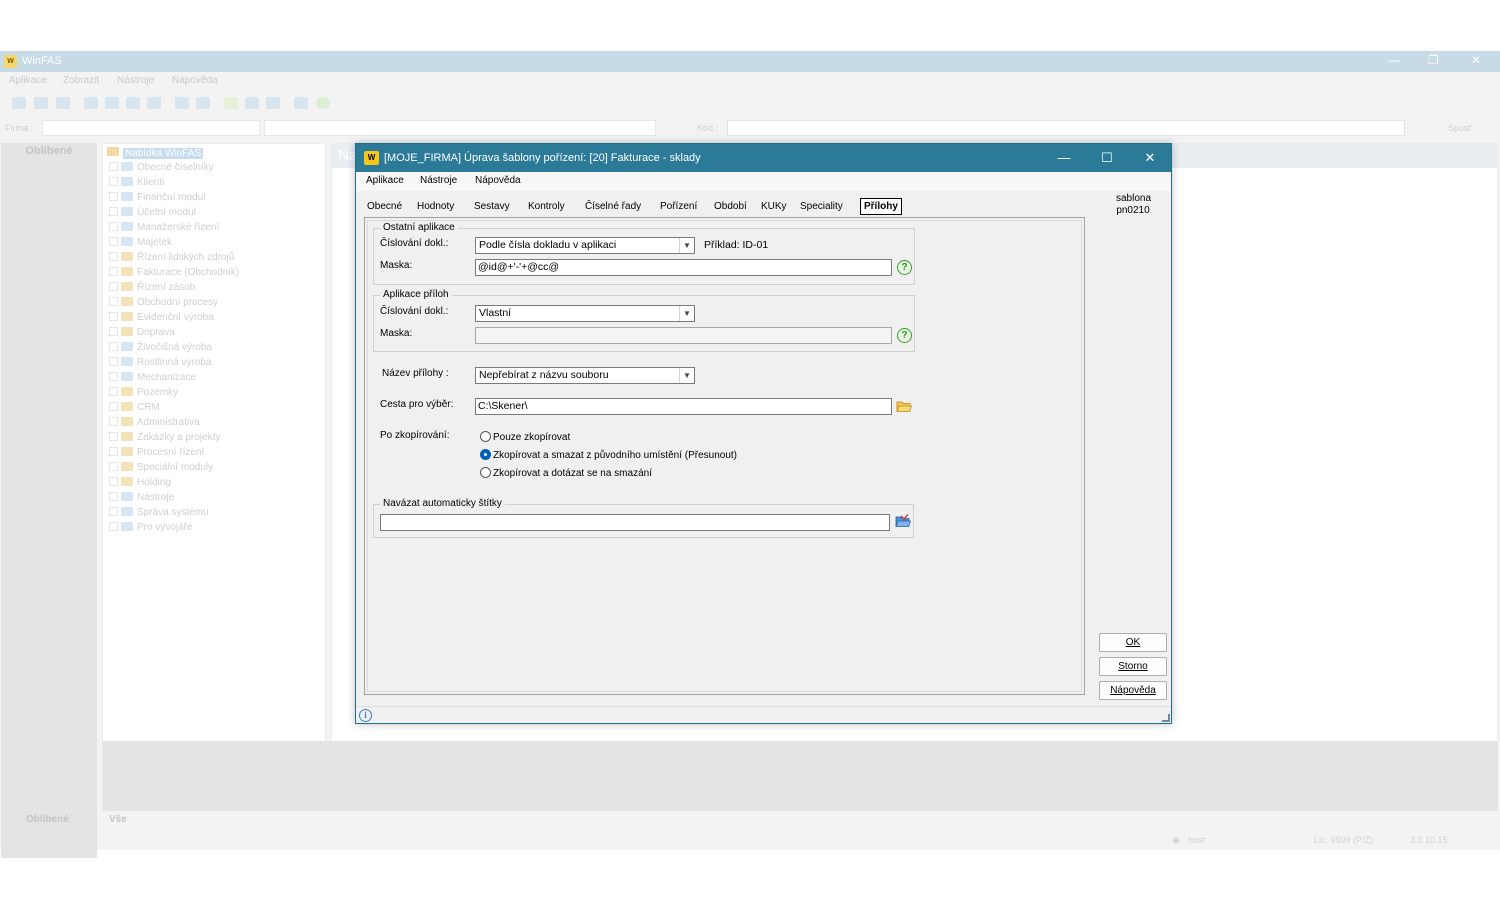 This screenshot has width=1500, height=900. I want to click on storno-button: Storno, so click(1133, 666).